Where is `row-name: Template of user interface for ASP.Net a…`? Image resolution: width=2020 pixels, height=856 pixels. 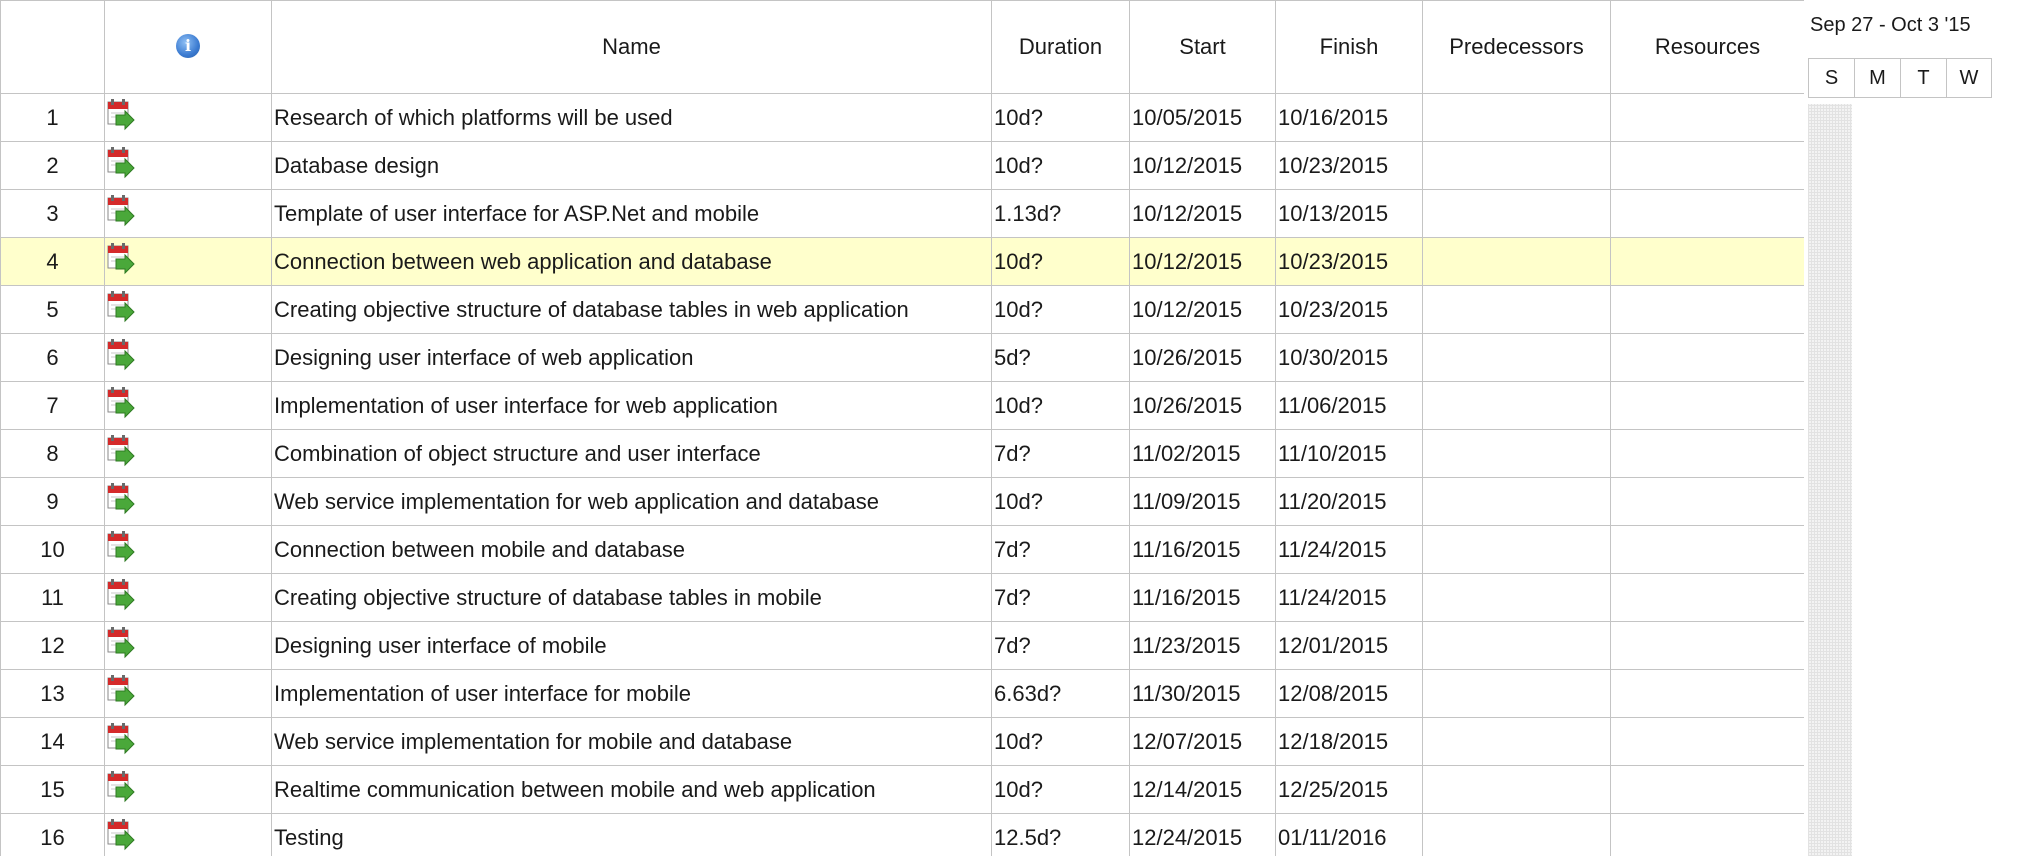 row-name: Template of user interface for ASP.Net a… is located at coordinates (631, 213).